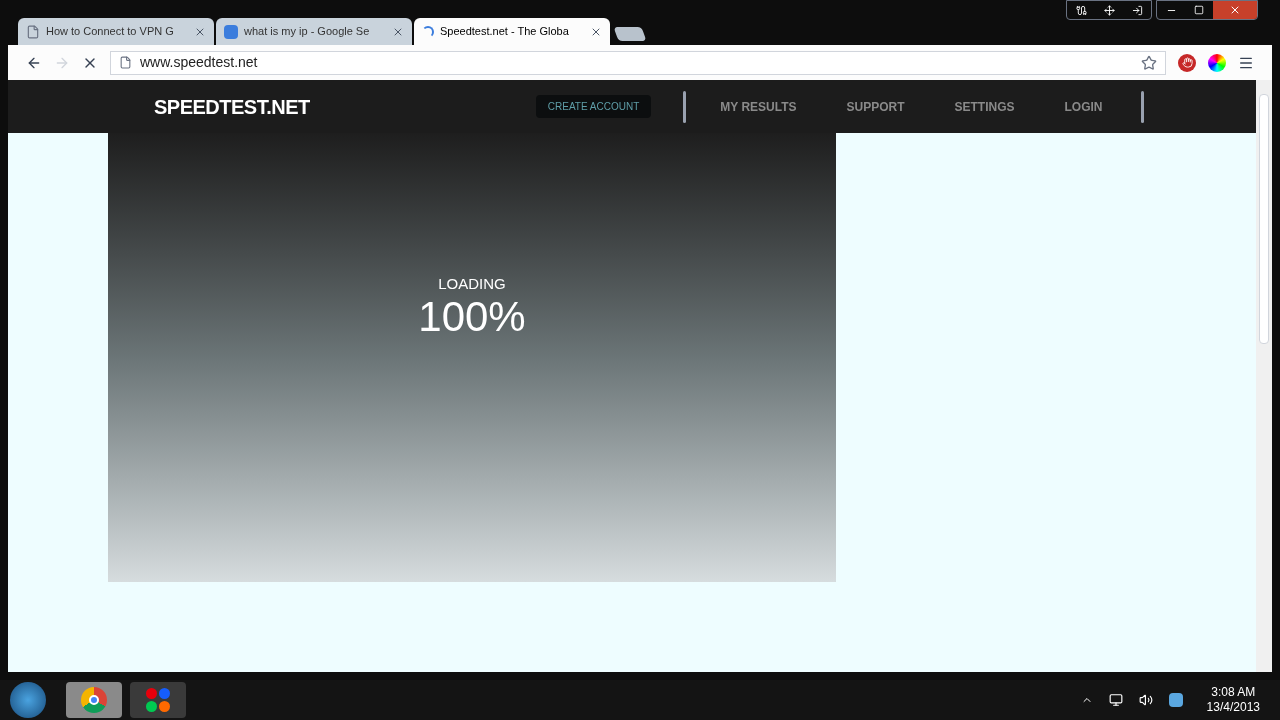 This screenshot has width=1280, height=720. I want to click on create-account-button: CREATE ACCOUNT, so click(593, 106).